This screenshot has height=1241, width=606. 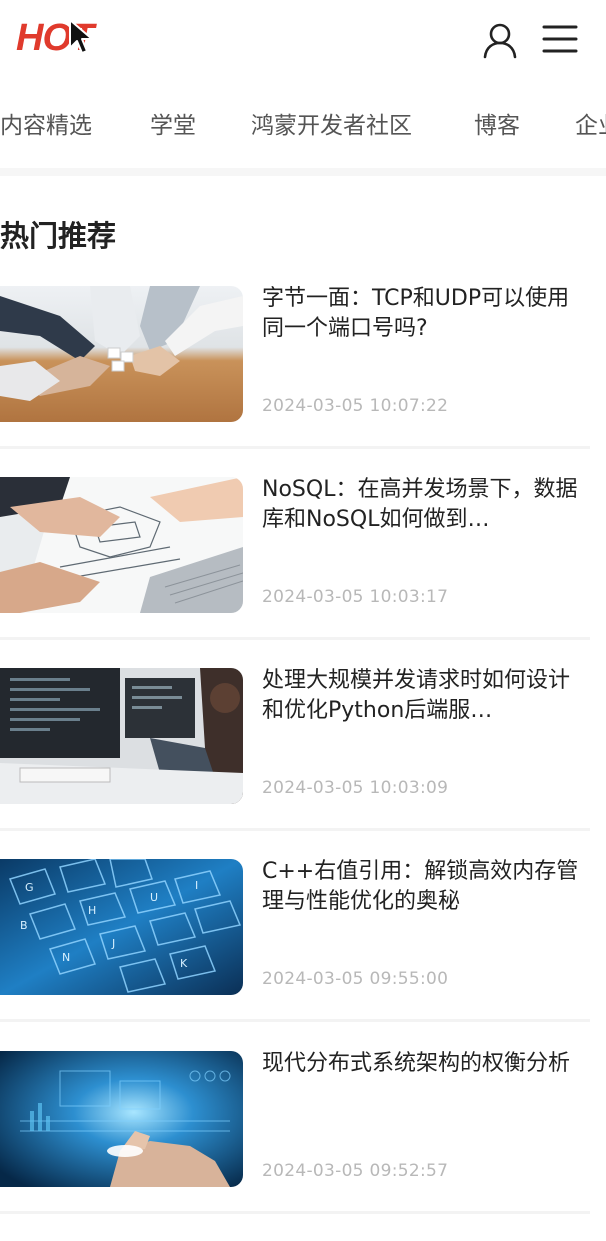 I want to click on svg-text: J, so click(x=113, y=943).